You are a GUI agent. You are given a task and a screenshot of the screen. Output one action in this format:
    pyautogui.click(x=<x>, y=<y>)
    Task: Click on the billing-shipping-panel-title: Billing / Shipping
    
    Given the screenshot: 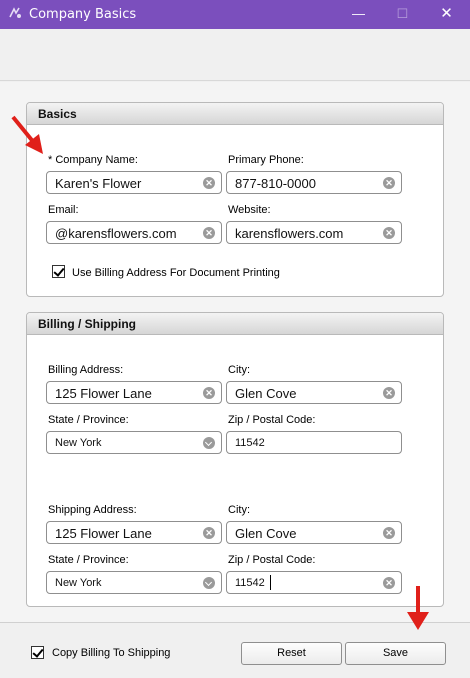 What is the action you would take?
    pyautogui.click(x=87, y=324)
    